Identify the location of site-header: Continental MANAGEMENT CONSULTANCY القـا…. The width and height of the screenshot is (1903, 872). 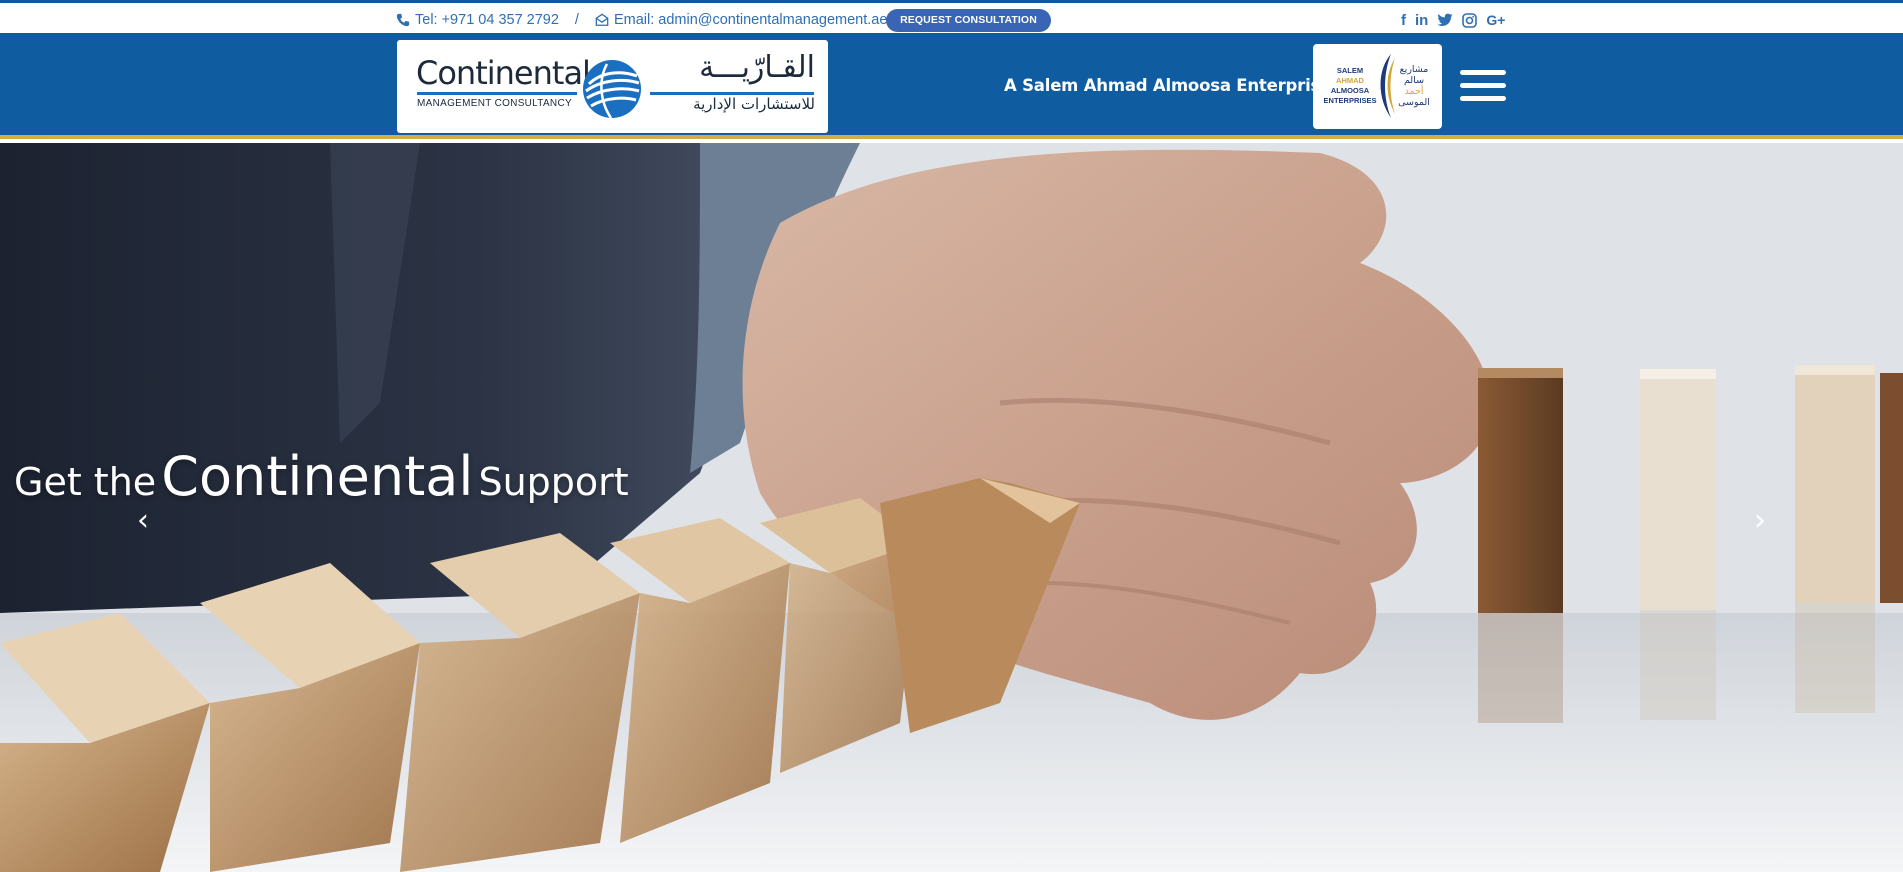
(951, 86).